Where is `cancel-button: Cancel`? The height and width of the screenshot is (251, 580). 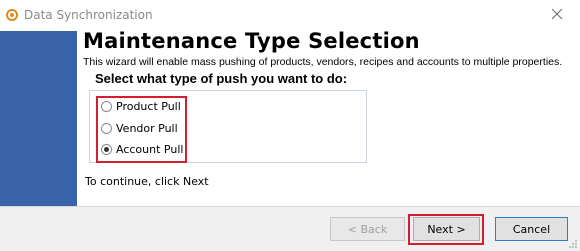
cancel-button: Cancel is located at coordinates (531, 229).